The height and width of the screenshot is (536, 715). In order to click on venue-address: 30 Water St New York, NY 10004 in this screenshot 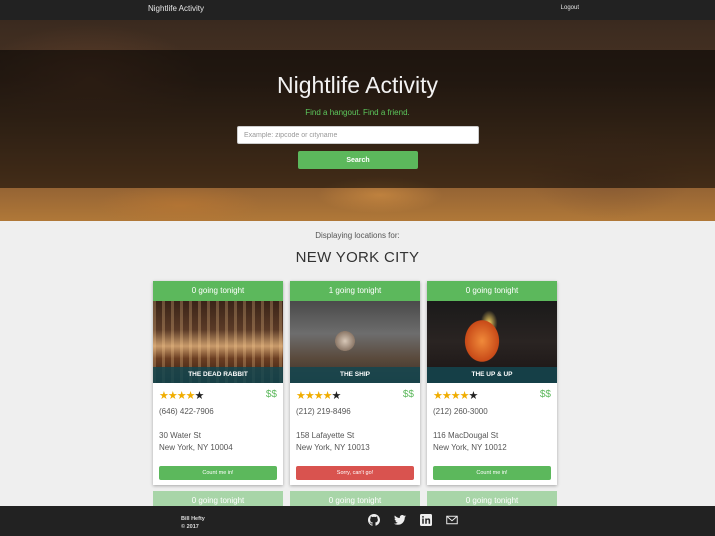, I will do `click(218, 442)`.